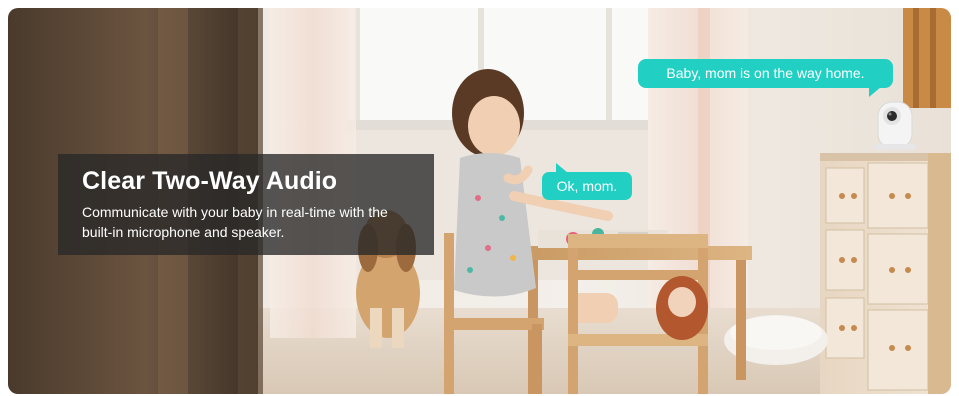 The height and width of the screenshot is (396, 959). I want to click on parent-speech-bubble: Baby, mom is on the way home., so click(765, 78).